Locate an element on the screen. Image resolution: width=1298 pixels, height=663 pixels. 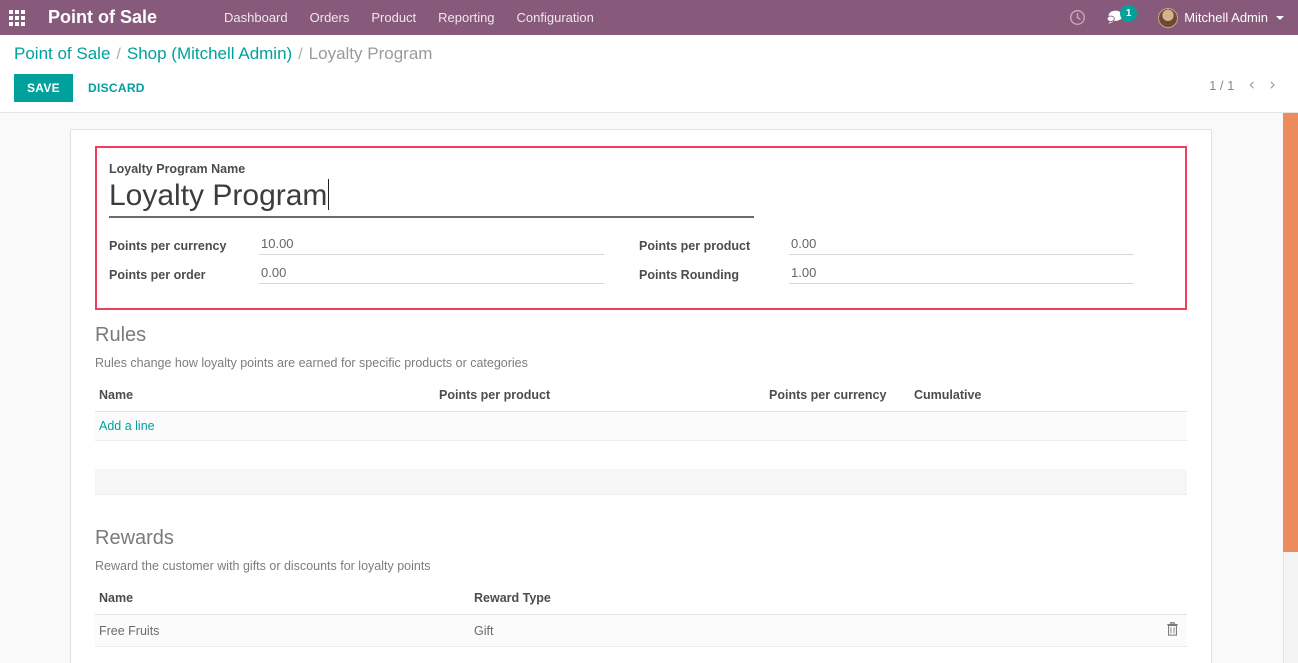
rules-section-title: Rules is located at coordinates (121, 335).